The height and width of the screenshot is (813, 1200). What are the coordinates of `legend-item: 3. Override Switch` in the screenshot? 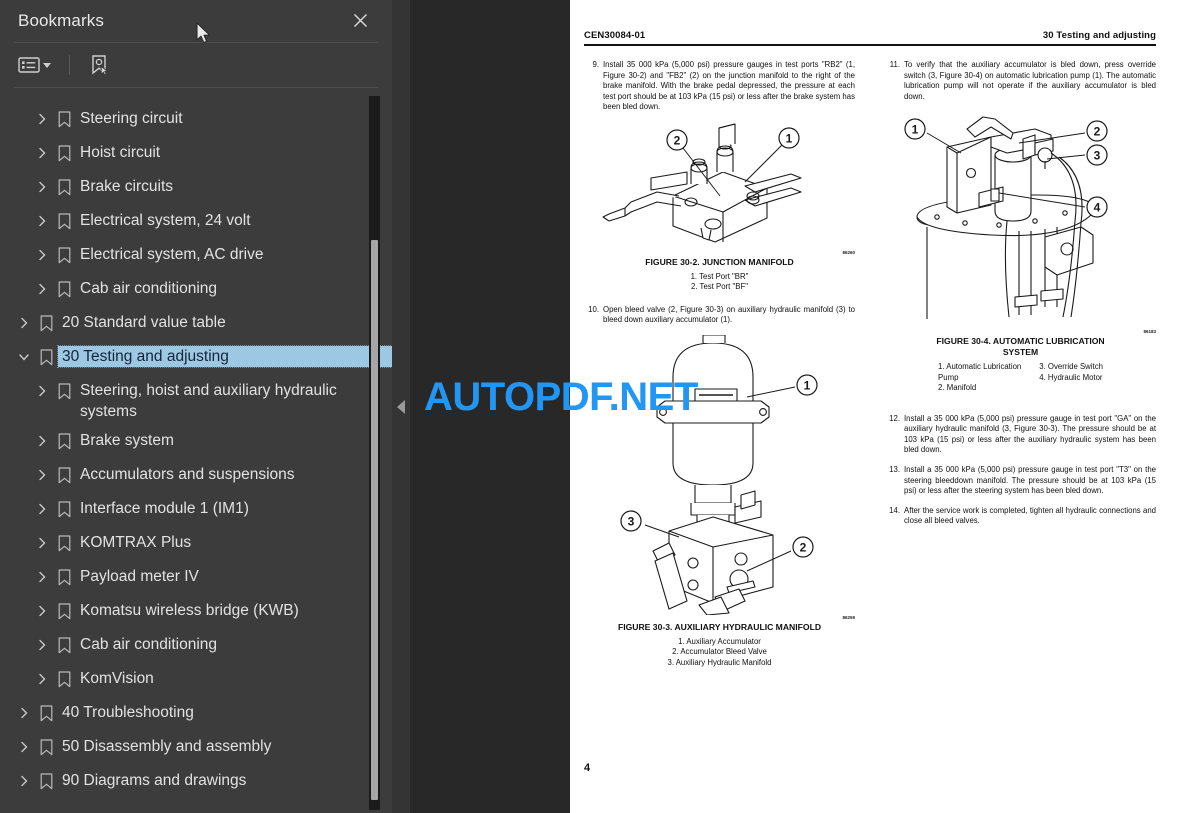 It's located at (1071, 367).